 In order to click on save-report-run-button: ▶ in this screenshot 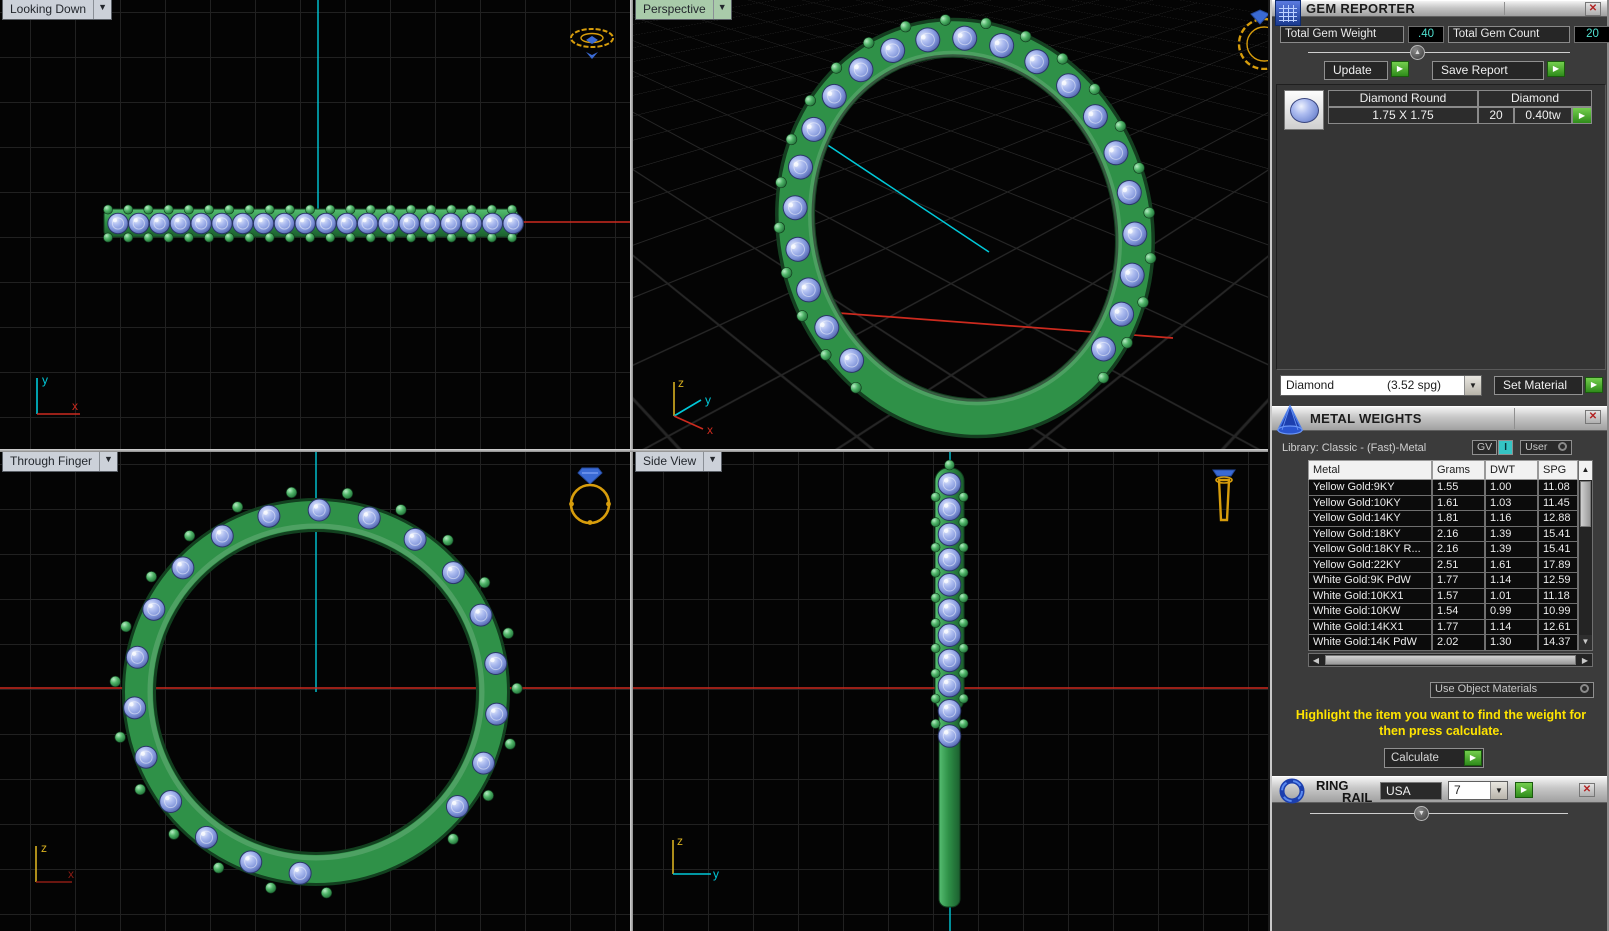, I will do `click(1556, 69)`.